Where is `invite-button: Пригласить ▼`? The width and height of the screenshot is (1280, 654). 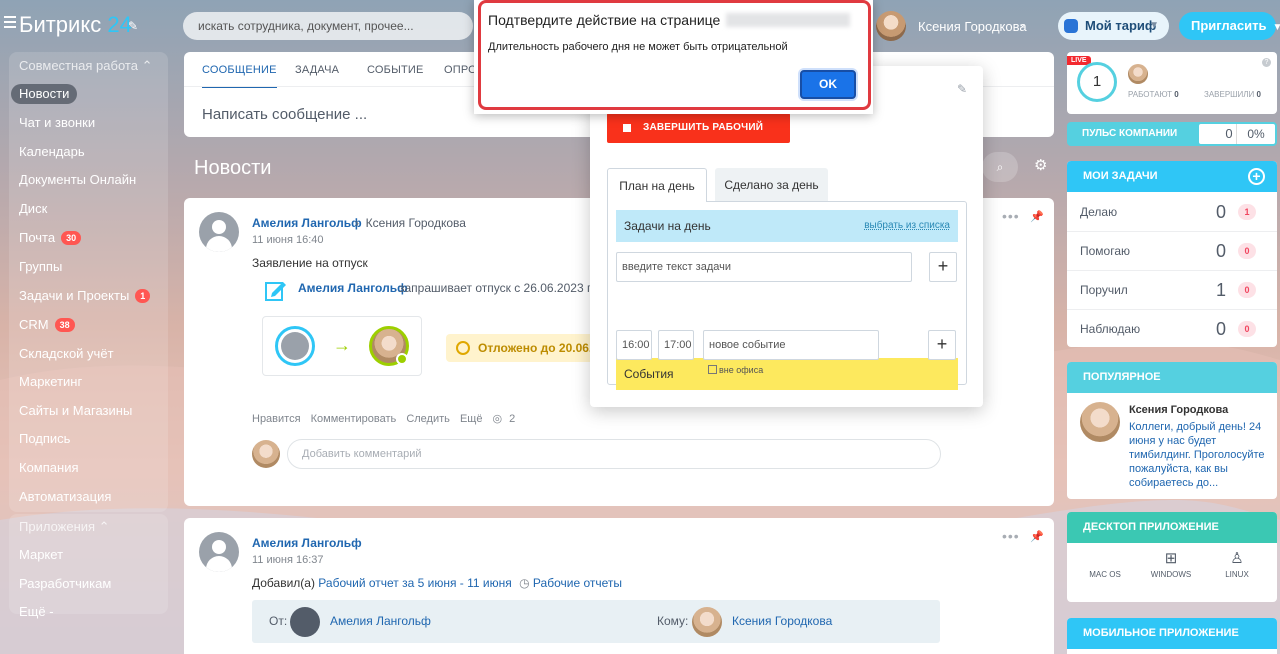
invite-button: Пригласить ▼ is located at coordinates (1229, 26).